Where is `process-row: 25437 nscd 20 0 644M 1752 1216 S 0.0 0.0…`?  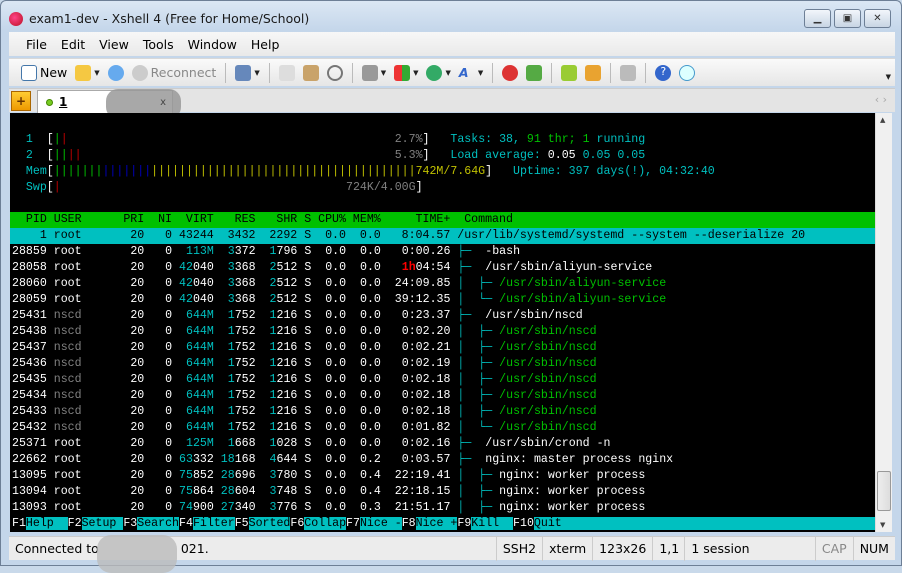 process-row: 25437 nscd 20 0 644M 1752 1216 S 0.0 0.0… is located at coordinates (304, 347).